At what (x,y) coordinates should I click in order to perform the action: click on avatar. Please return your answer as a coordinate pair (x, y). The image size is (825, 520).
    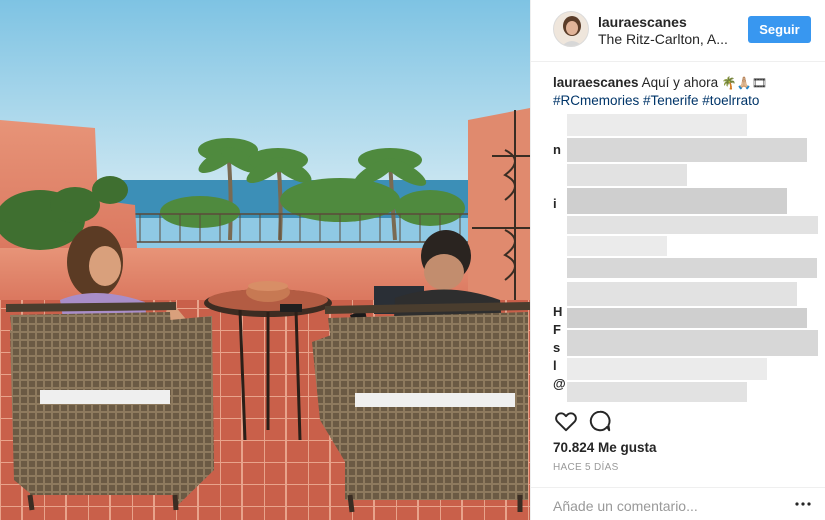
    Looking at the image, I should click on (571, 29).